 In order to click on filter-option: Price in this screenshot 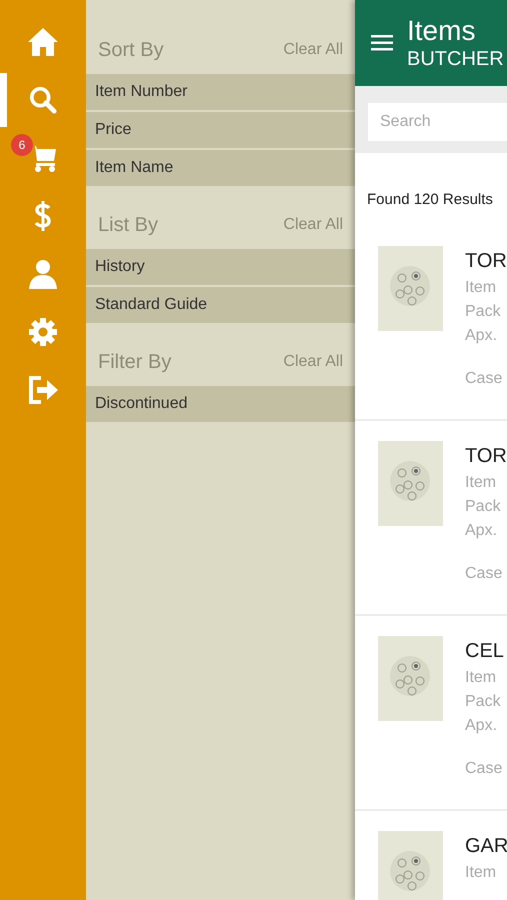, I will do `click(220, 130)`.